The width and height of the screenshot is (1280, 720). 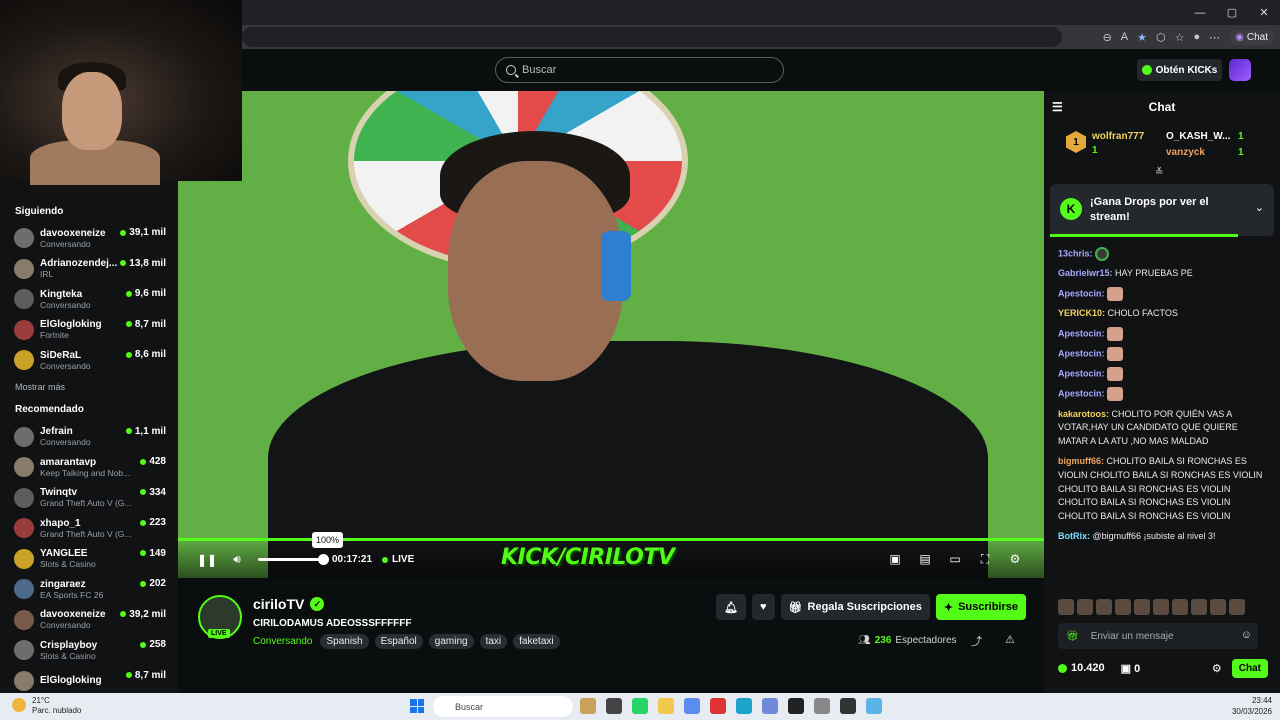 What do you see at coordinates (1251, 37) in the screenshot?
I see `copilot-chat-button: ◉ Chat` at bounding box center [1251, 37].